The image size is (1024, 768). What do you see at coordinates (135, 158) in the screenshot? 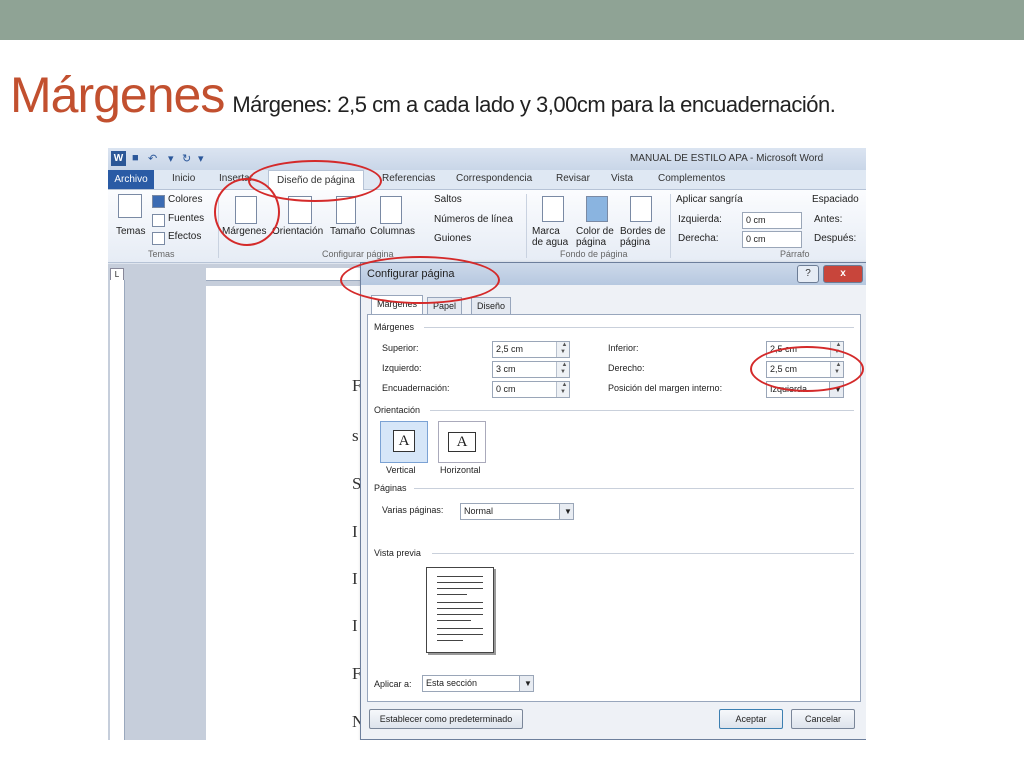
I see `save-icon: ■` at bounding box center [135, 158].